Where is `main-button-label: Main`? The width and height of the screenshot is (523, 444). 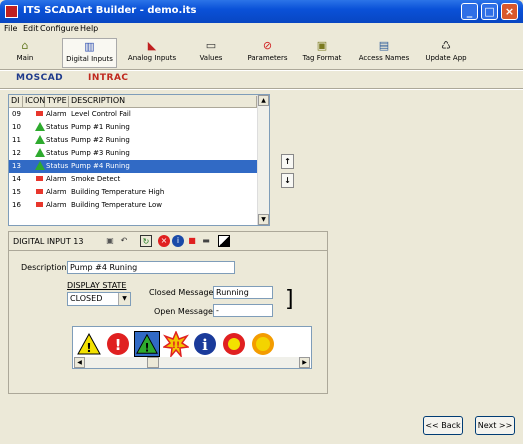
main-button-label: Main is located at coordinates (25, 58).